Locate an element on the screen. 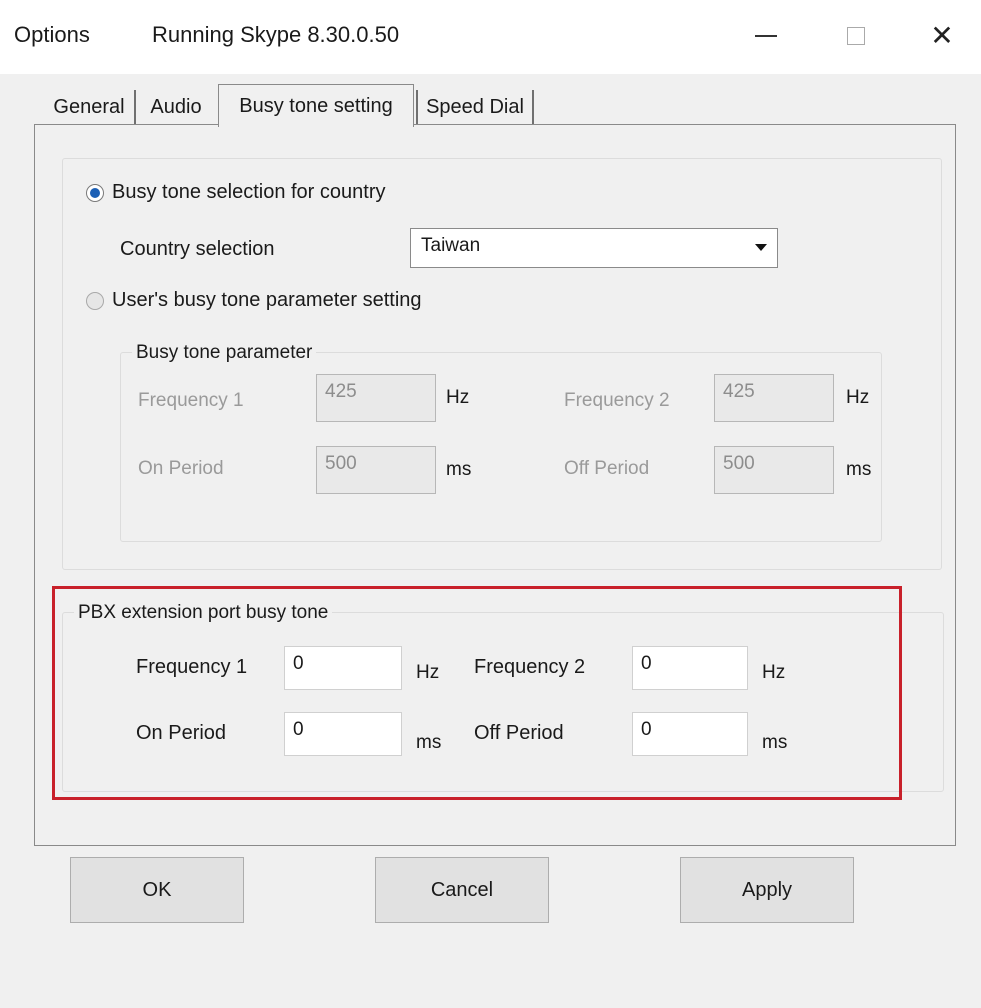  busy-off-period-unit: ms is located at coordinates (859, 469).